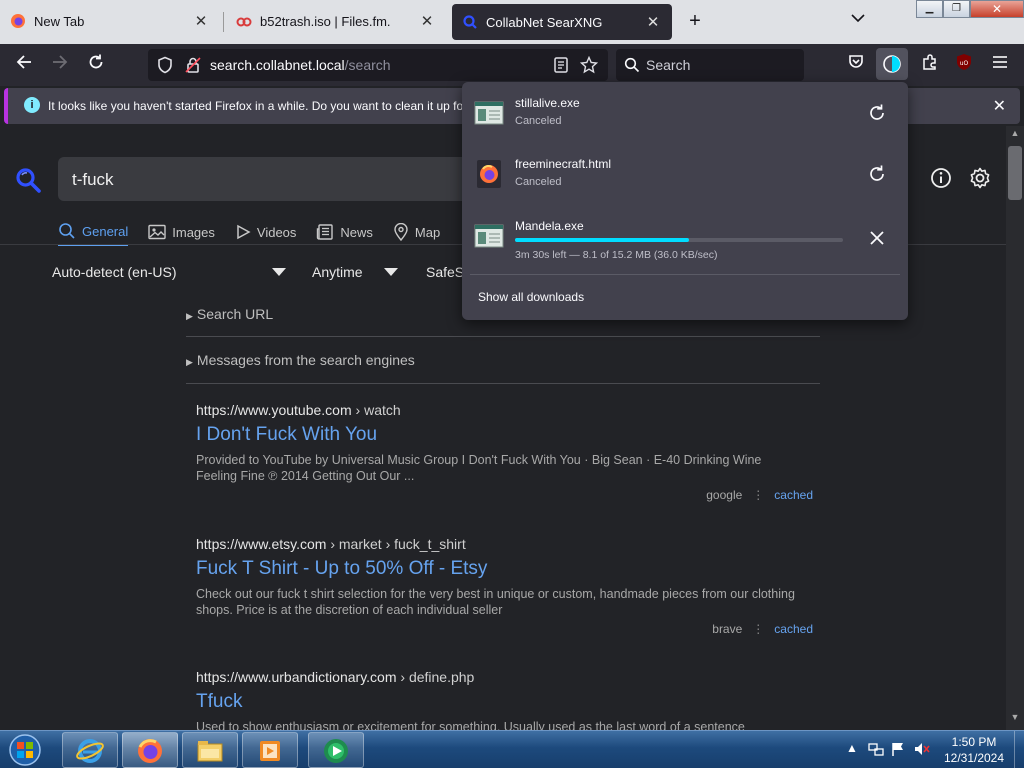 This screenshot has height=768, width=1024. What do you see at coordinates (28, 180) in the screenshot?
I see `searxng-logo-icon` at bounding box center [28, 180].